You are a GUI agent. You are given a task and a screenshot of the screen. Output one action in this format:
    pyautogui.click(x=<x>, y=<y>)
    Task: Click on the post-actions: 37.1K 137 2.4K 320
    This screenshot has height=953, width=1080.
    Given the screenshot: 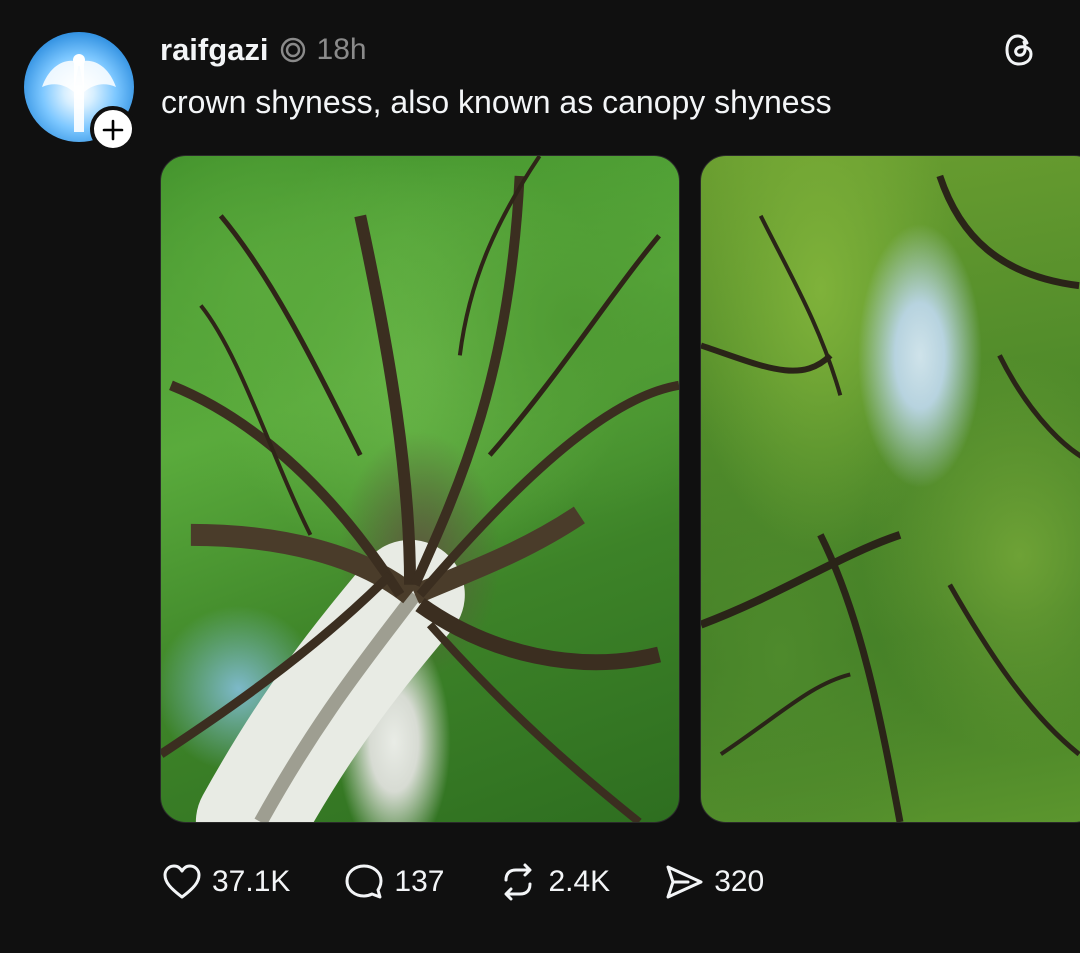 What is the action you would take?
    pyautogui.click(x=488, y=882)
    